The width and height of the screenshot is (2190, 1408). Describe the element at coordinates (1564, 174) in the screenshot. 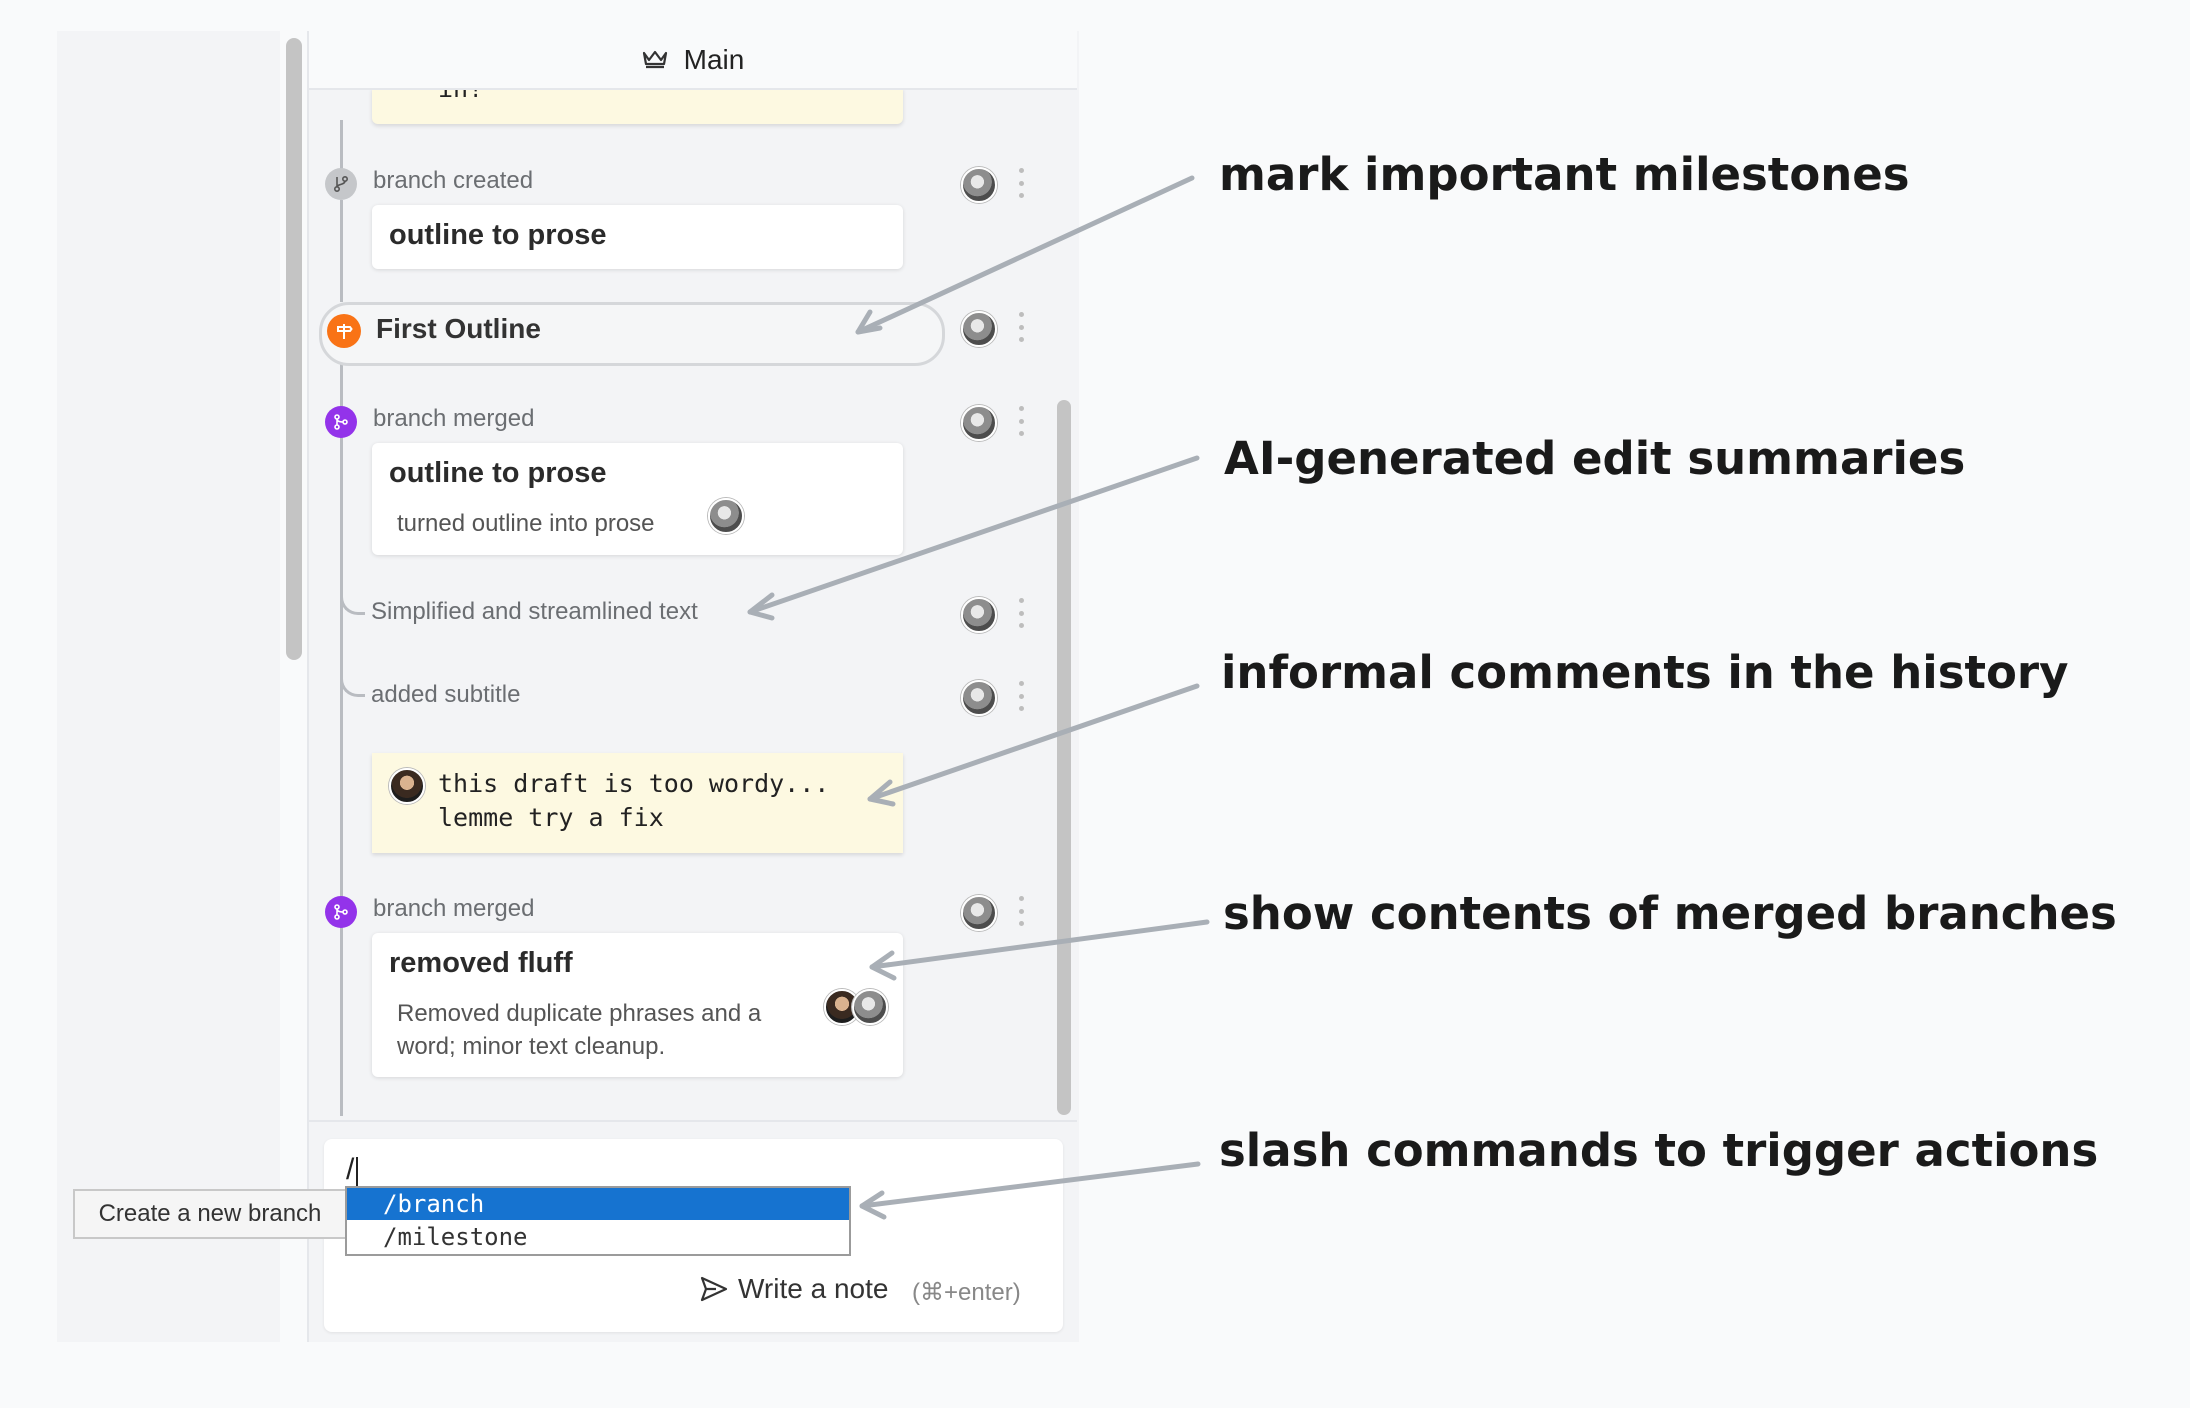

I see `annotation-caption: mark important milestones` at that location.